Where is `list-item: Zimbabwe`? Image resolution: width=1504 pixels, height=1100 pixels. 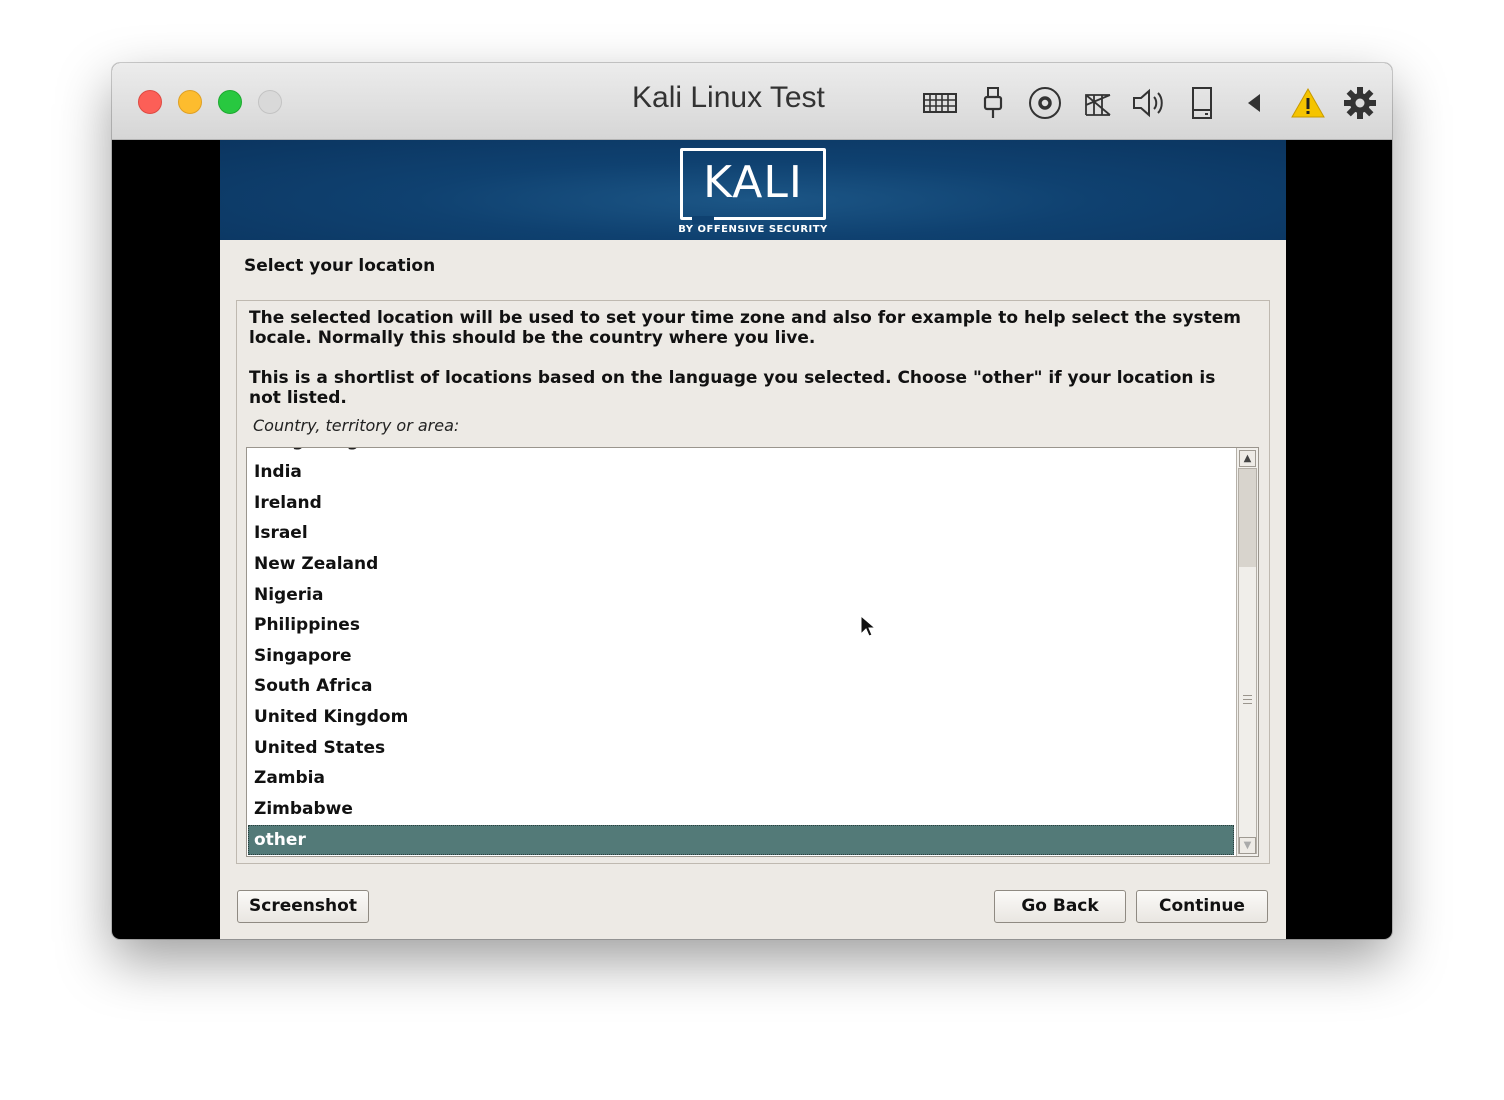 list-item: Zimbabwe is located at coordinates (741, 809).